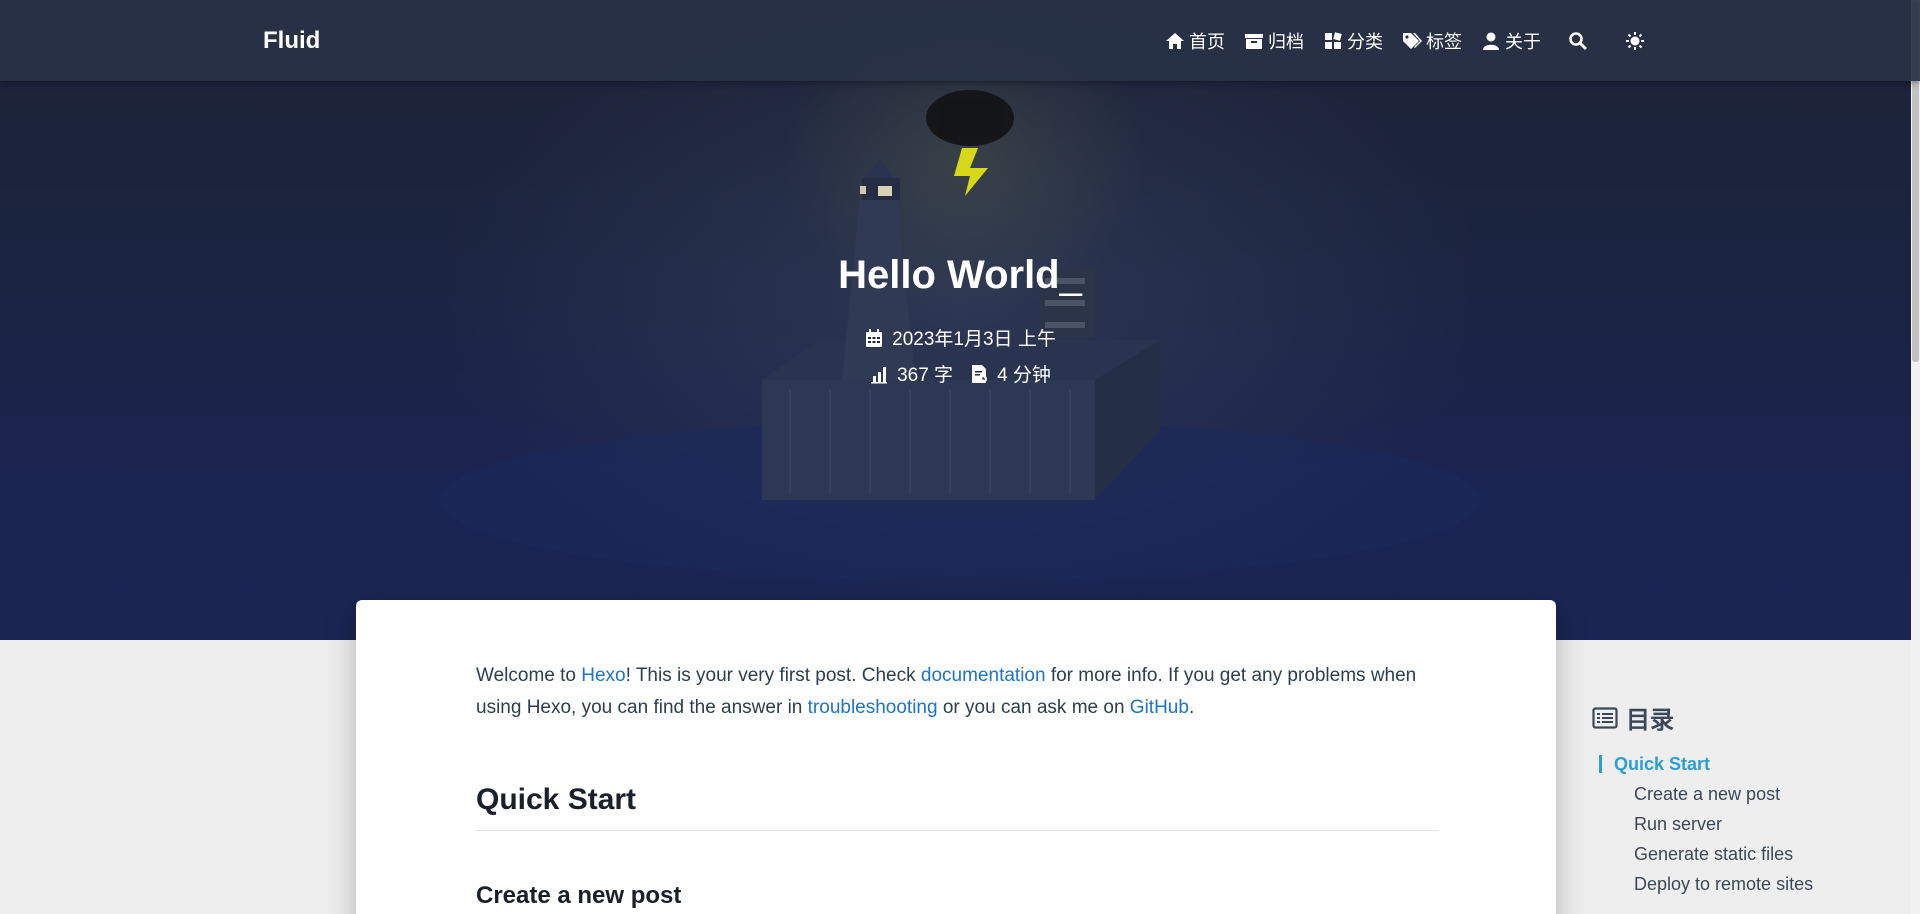  Describe the element at coordinates (879, 374) in the screenshot. I see `chart-icon` at that location.